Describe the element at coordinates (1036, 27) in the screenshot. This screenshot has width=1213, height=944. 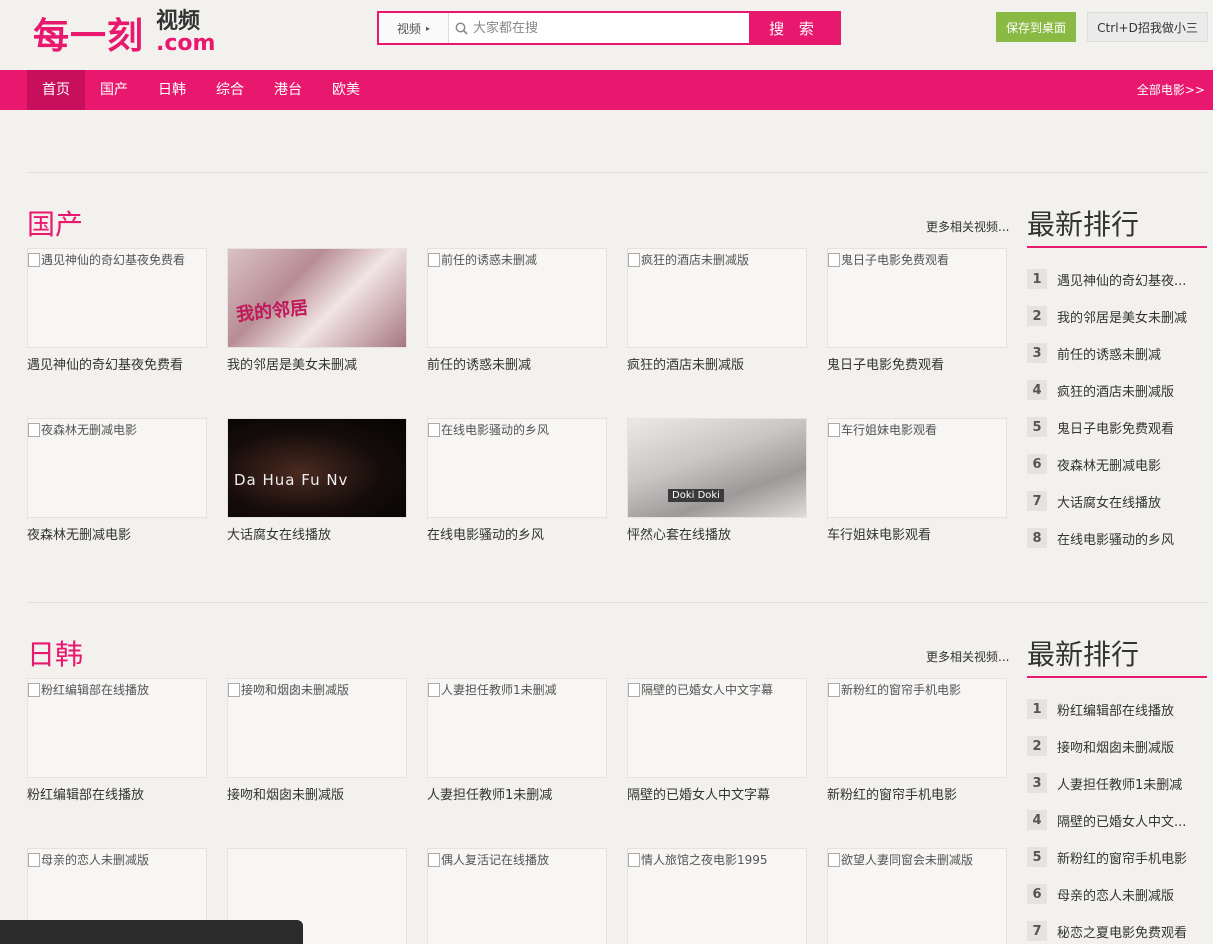
I see `save-to-desktop-button: 保存到桌面` at that location.